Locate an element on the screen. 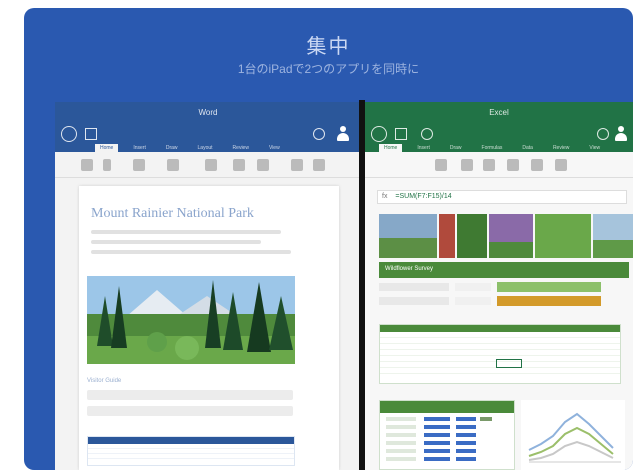 The width and height of the screenshot is (637, 472). hero-title: 集中 is located at coordinates (328, 47).